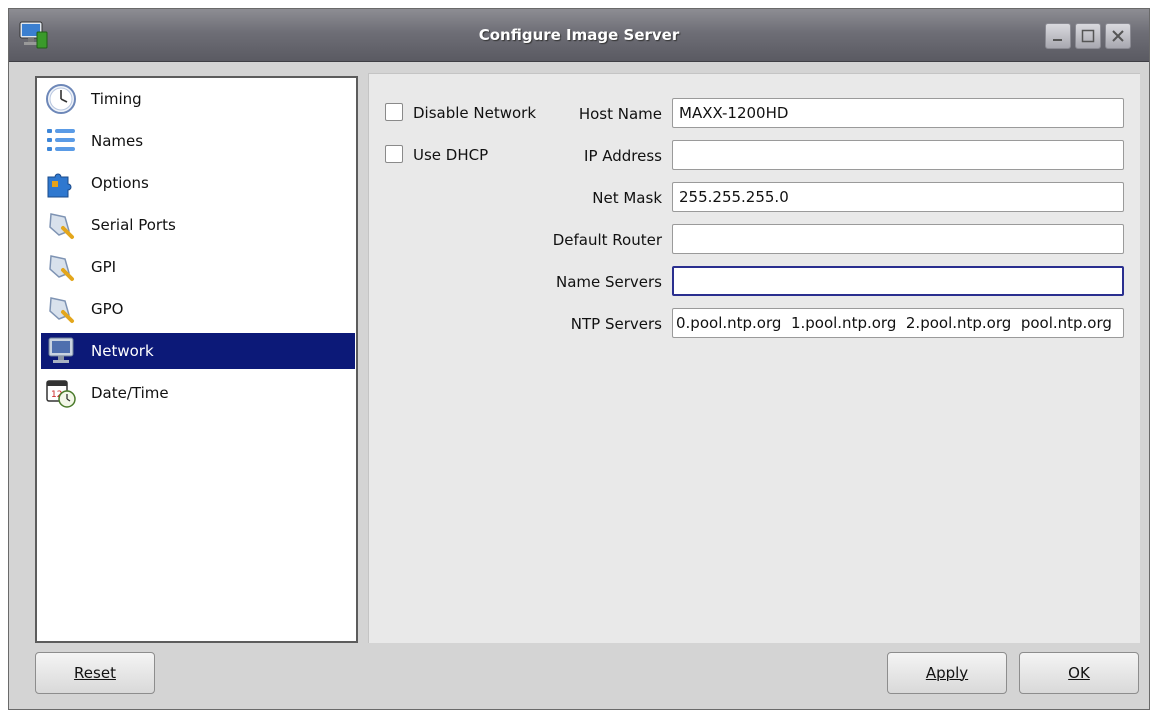 This screenshot has height=710, width=1150. I want to click on sidebar-item-date-time: 12 Date/Time, so click(198, 393).